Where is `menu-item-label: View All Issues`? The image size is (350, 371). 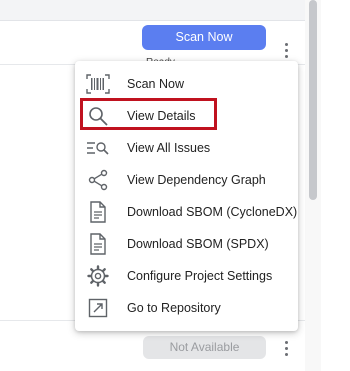 menu-item-label: View All Issues is located at coordinates (169, 148).